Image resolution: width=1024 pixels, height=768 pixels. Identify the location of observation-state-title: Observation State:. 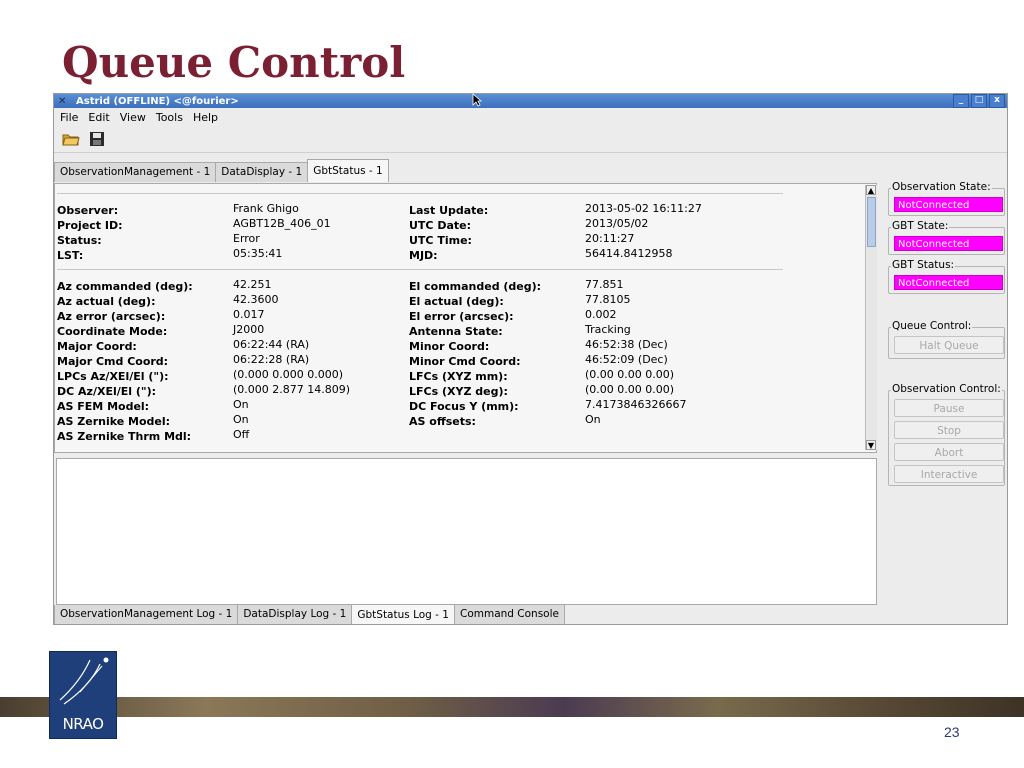
(941, 187).